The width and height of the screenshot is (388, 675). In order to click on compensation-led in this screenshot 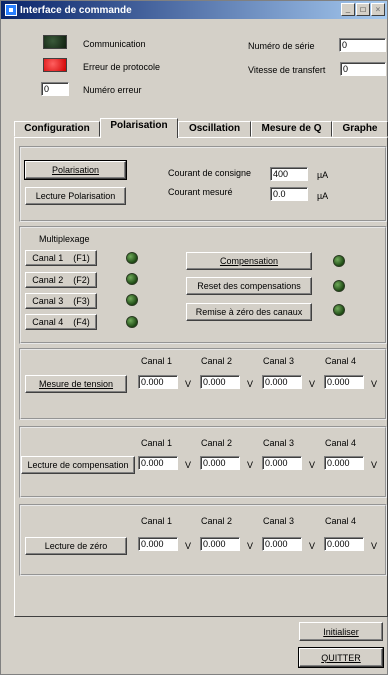, I will do `click(339, 261)`.